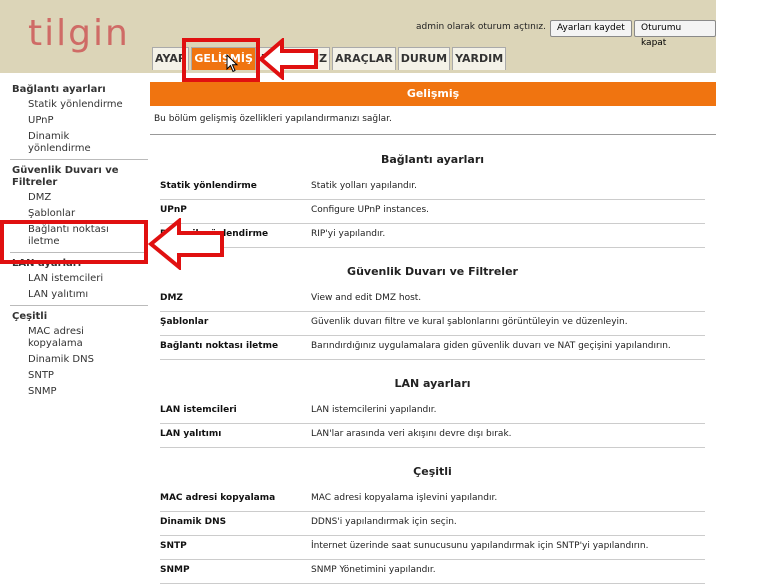  I want to click on row-name-link: Dinamik DNS, so click(193, 522).